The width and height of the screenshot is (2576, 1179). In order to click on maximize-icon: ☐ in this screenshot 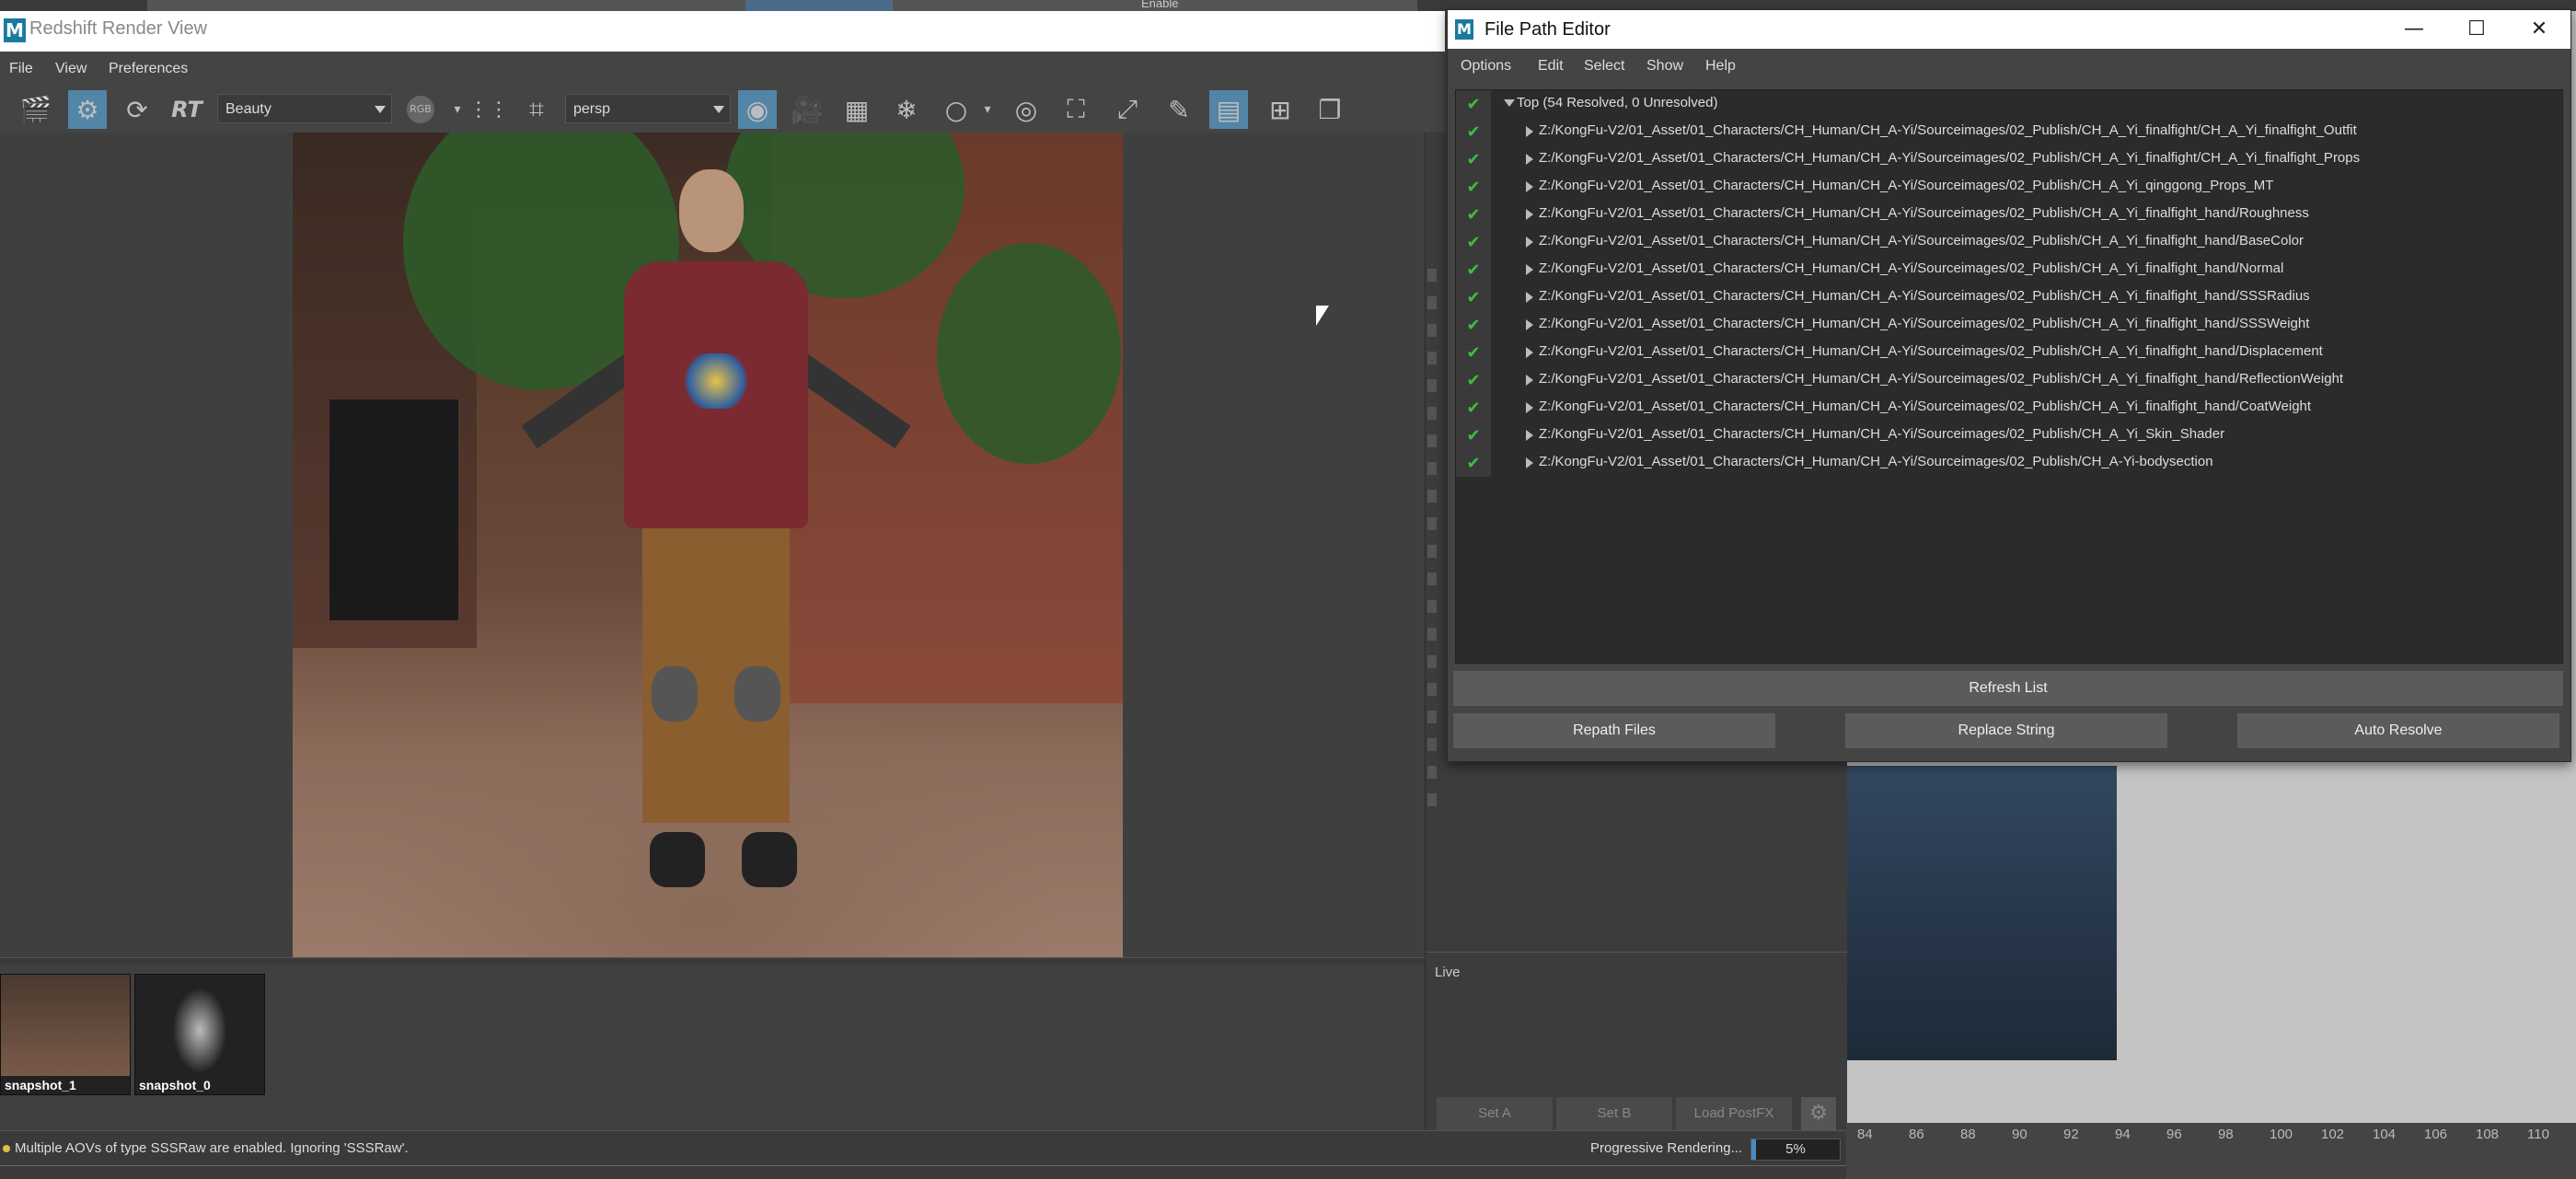, I will do `click(2476, 29)`.